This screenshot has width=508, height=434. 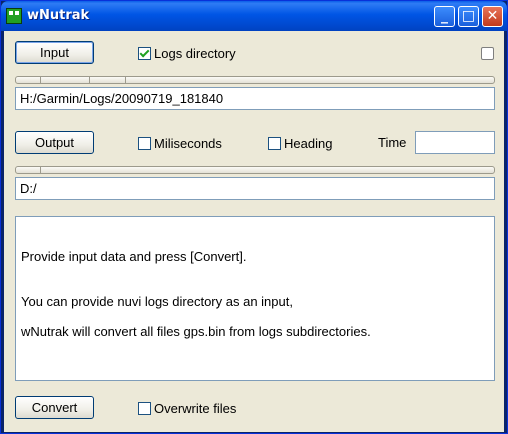 What do you see at coordinates (14, 16) in the screenshot?
I see `app-logo-icon` at bounding box center [14, 16].